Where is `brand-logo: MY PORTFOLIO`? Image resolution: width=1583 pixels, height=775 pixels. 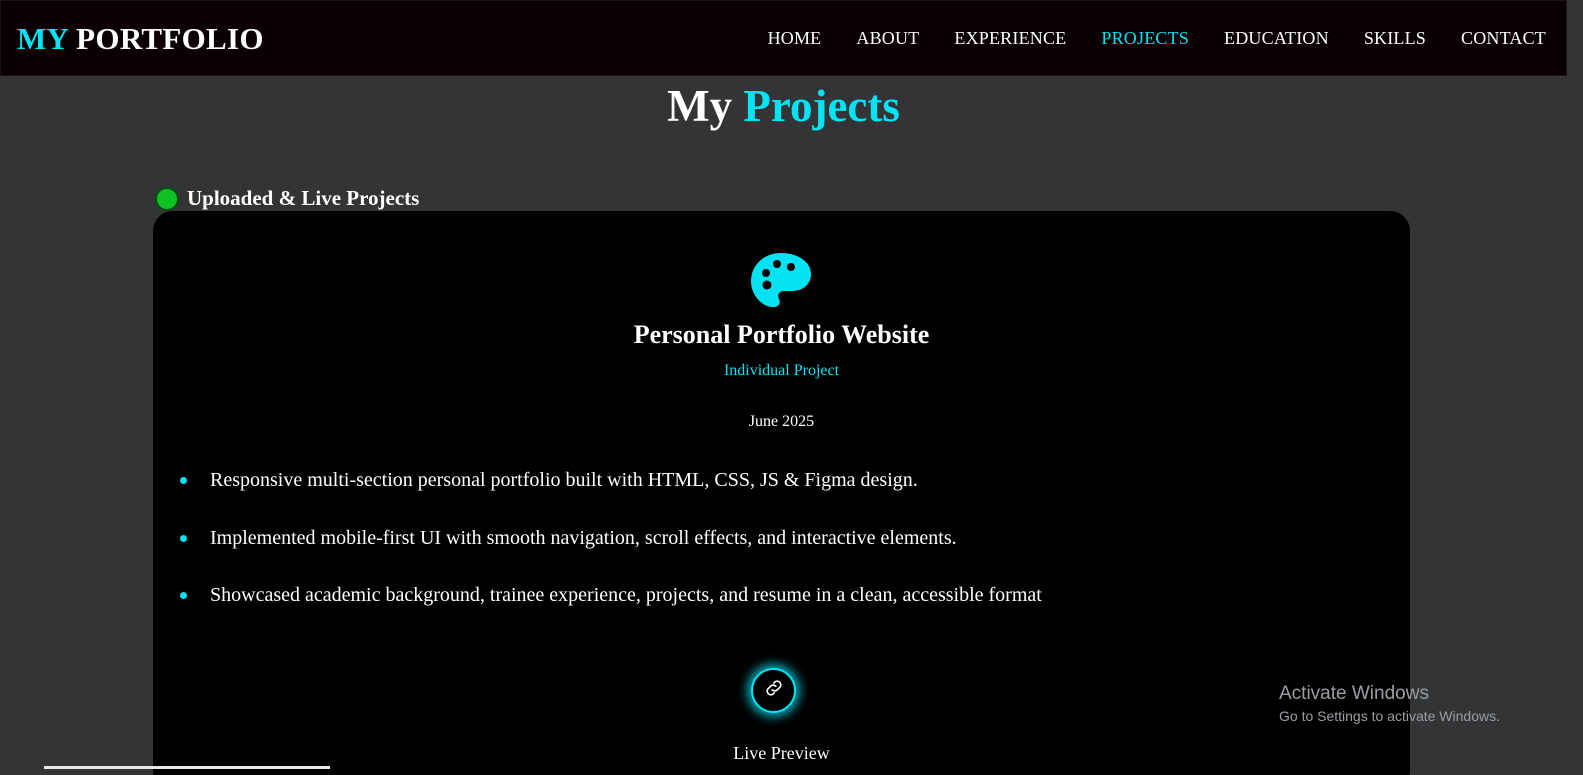 brand-logo: MY PORTFOLIO is located at coordinates (140, 39).